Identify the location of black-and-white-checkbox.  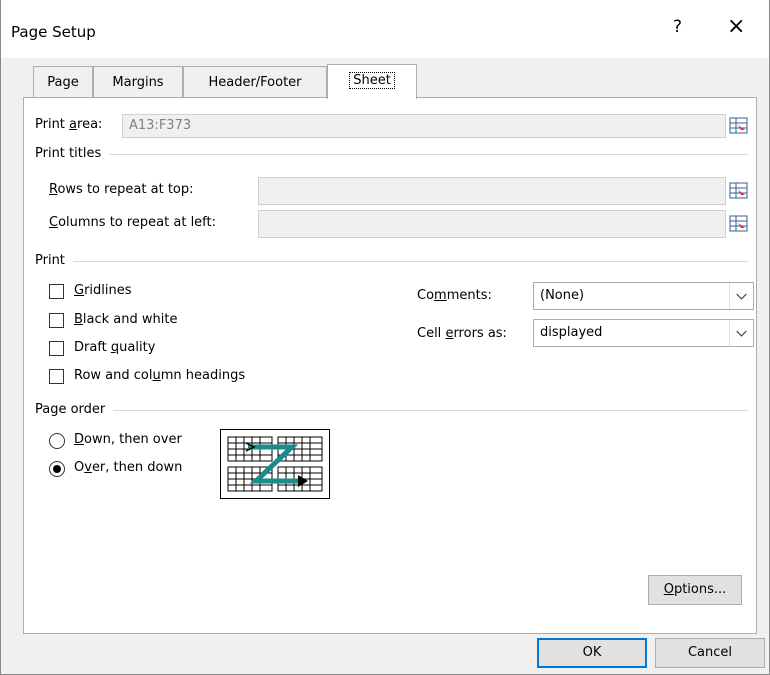
(56, 320).